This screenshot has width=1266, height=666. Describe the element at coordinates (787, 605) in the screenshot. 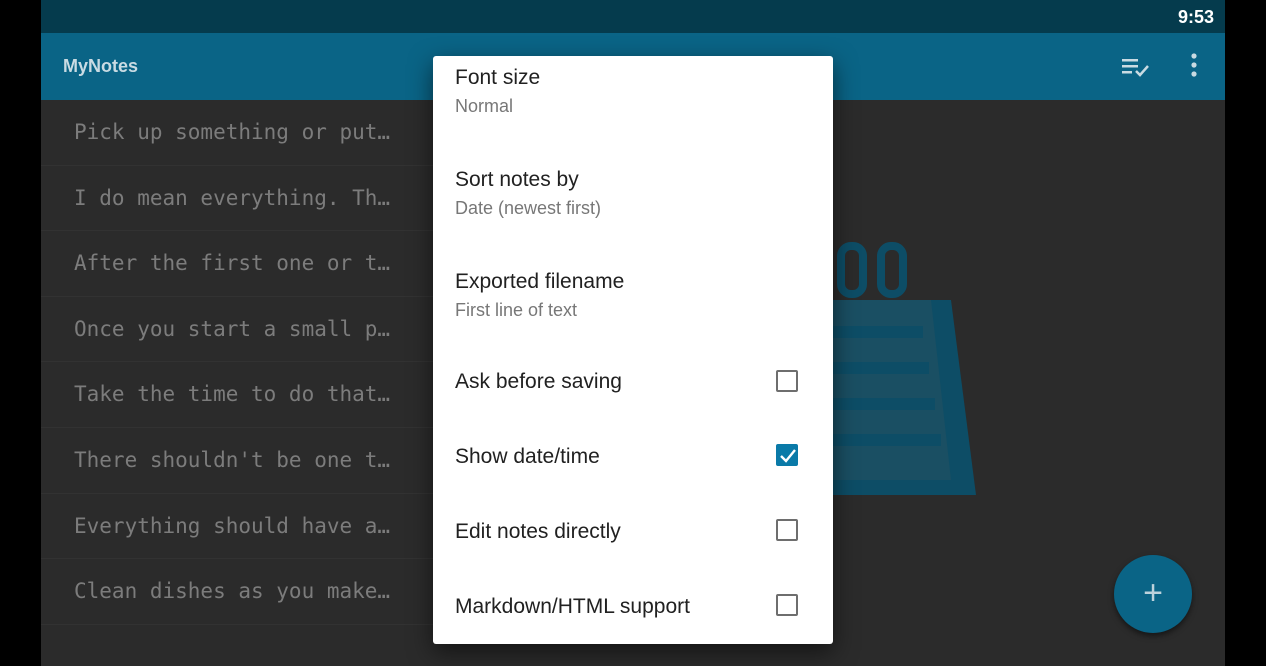

I see `markdown-html-checkbox` at that location.